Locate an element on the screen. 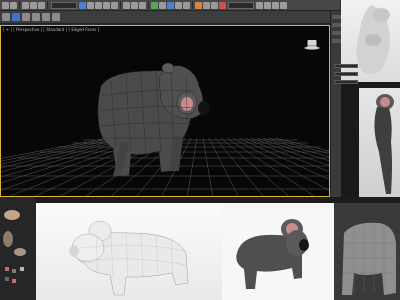 The height and width of the screenshot is (300, 400). modifier-parameters is located at coordinates (350, 90).